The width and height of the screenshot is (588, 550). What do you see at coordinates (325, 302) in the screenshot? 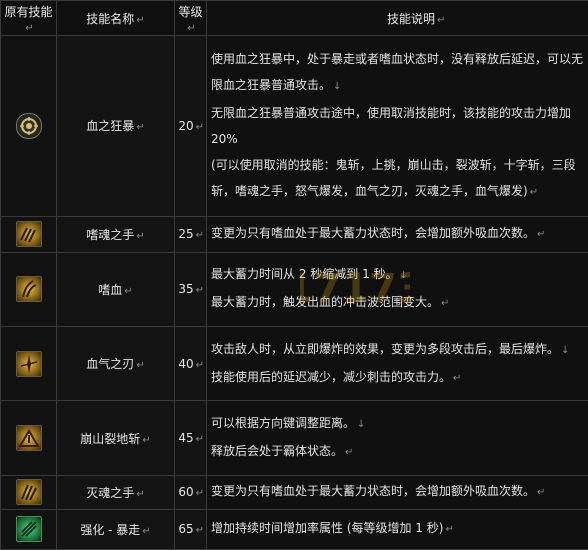
I see `desc-text: 最大蓄力时，触发出血的冲击波范围变大。` at bounding box center [325, 302].